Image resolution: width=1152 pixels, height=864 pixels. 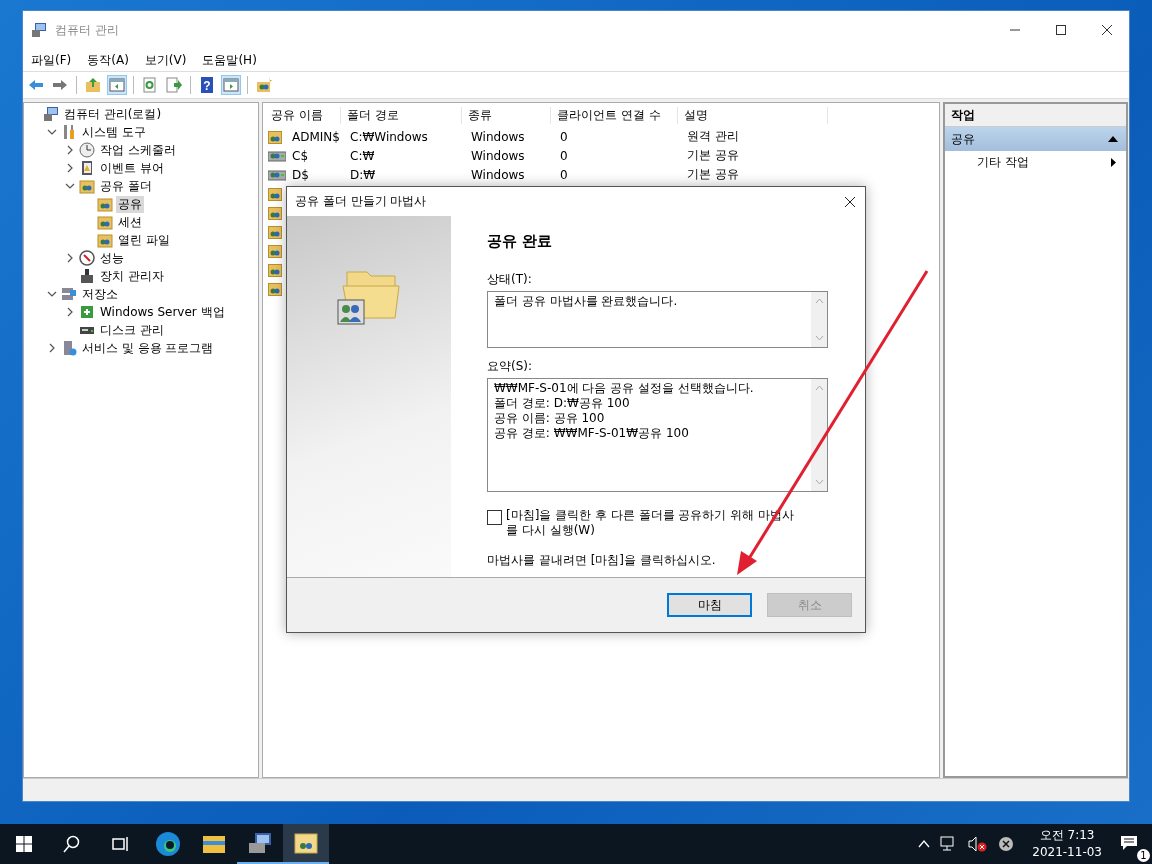 I want to click on chevron-up-icon, so click(x=924, y=844).